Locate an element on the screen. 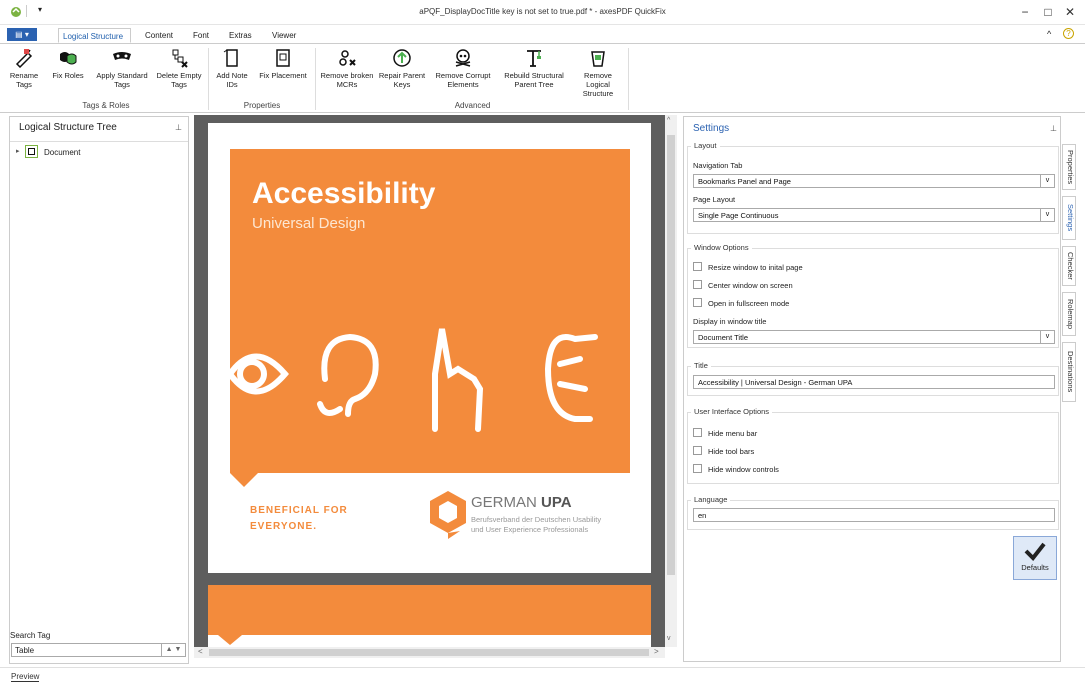 This screenshot has width=1085, height=686. close-button: ✕ is located at coordinates (1070, 12).